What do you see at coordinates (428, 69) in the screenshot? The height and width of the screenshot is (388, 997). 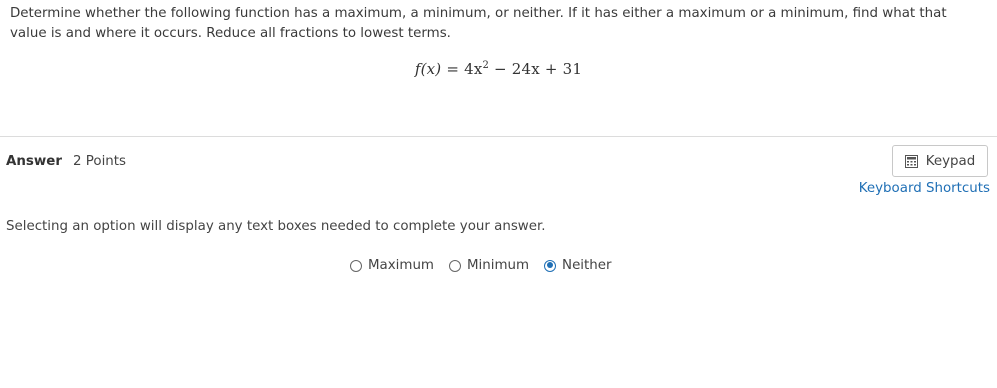 I see `formula-lhs: f(x)` at bounding box center [428, 69].